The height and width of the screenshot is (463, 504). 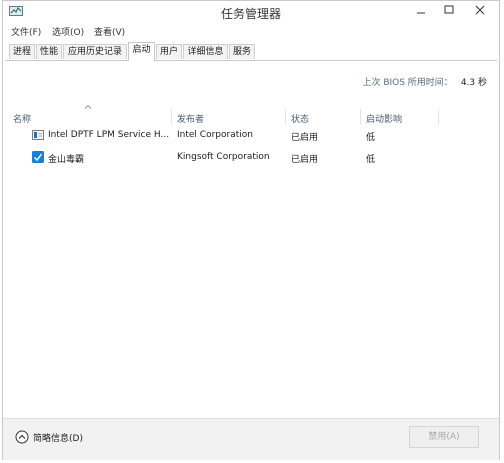 I want to click on tab-app-history: 应用历史记录, so click(x=95, y=51).